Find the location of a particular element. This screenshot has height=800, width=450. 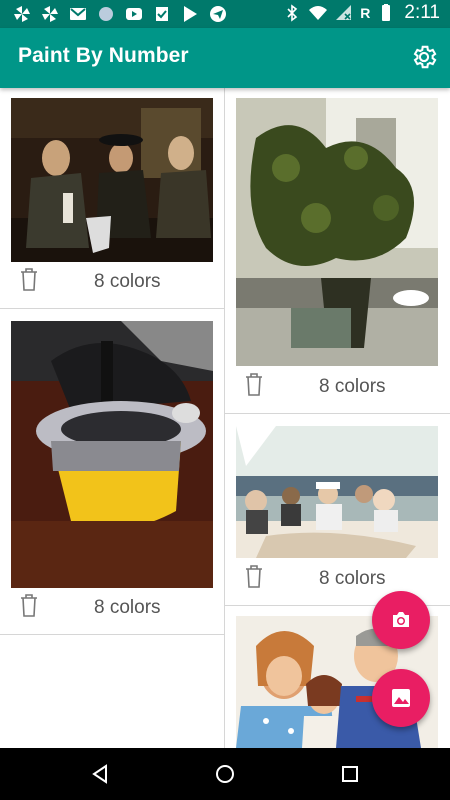

camera-icon is located at coordinates (401, 619).